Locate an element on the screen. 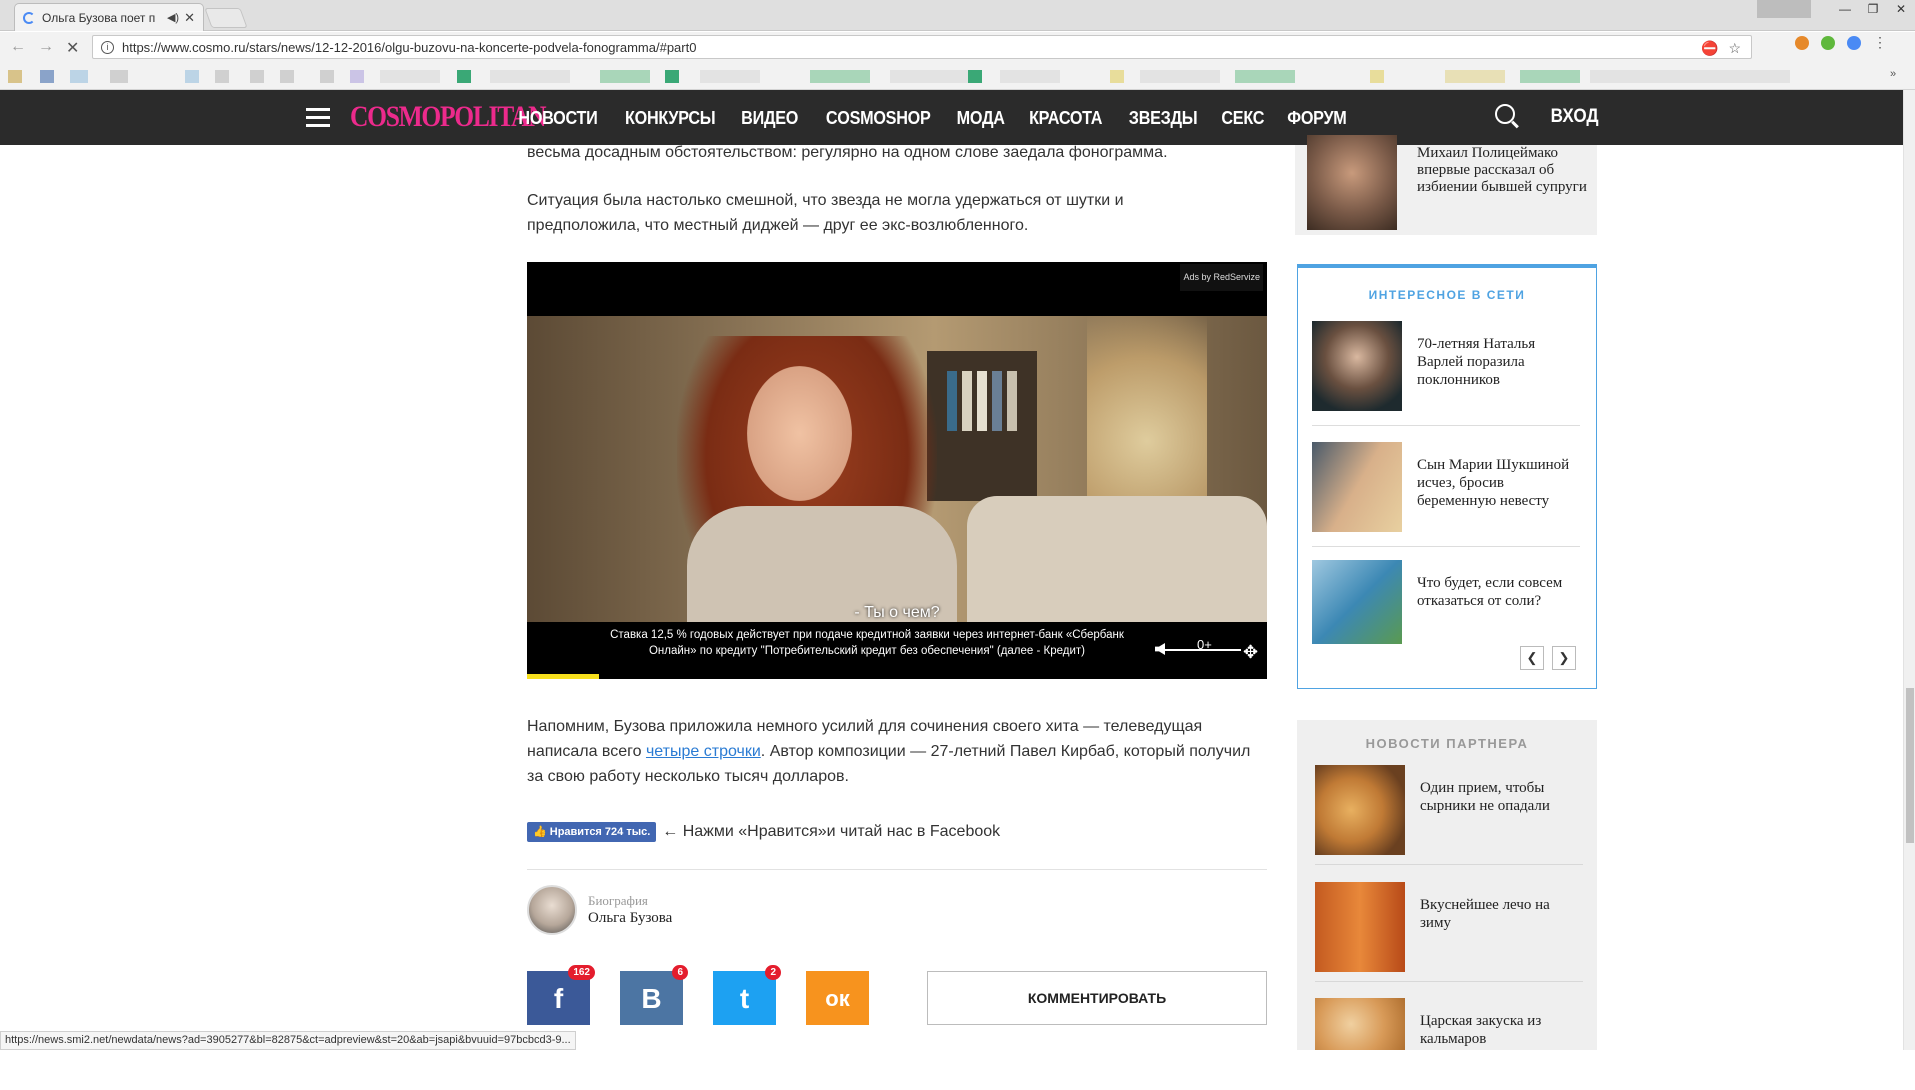  facebook-like-button: 👍 Нравится 724 тыс. is located at coordinates (592, 831).